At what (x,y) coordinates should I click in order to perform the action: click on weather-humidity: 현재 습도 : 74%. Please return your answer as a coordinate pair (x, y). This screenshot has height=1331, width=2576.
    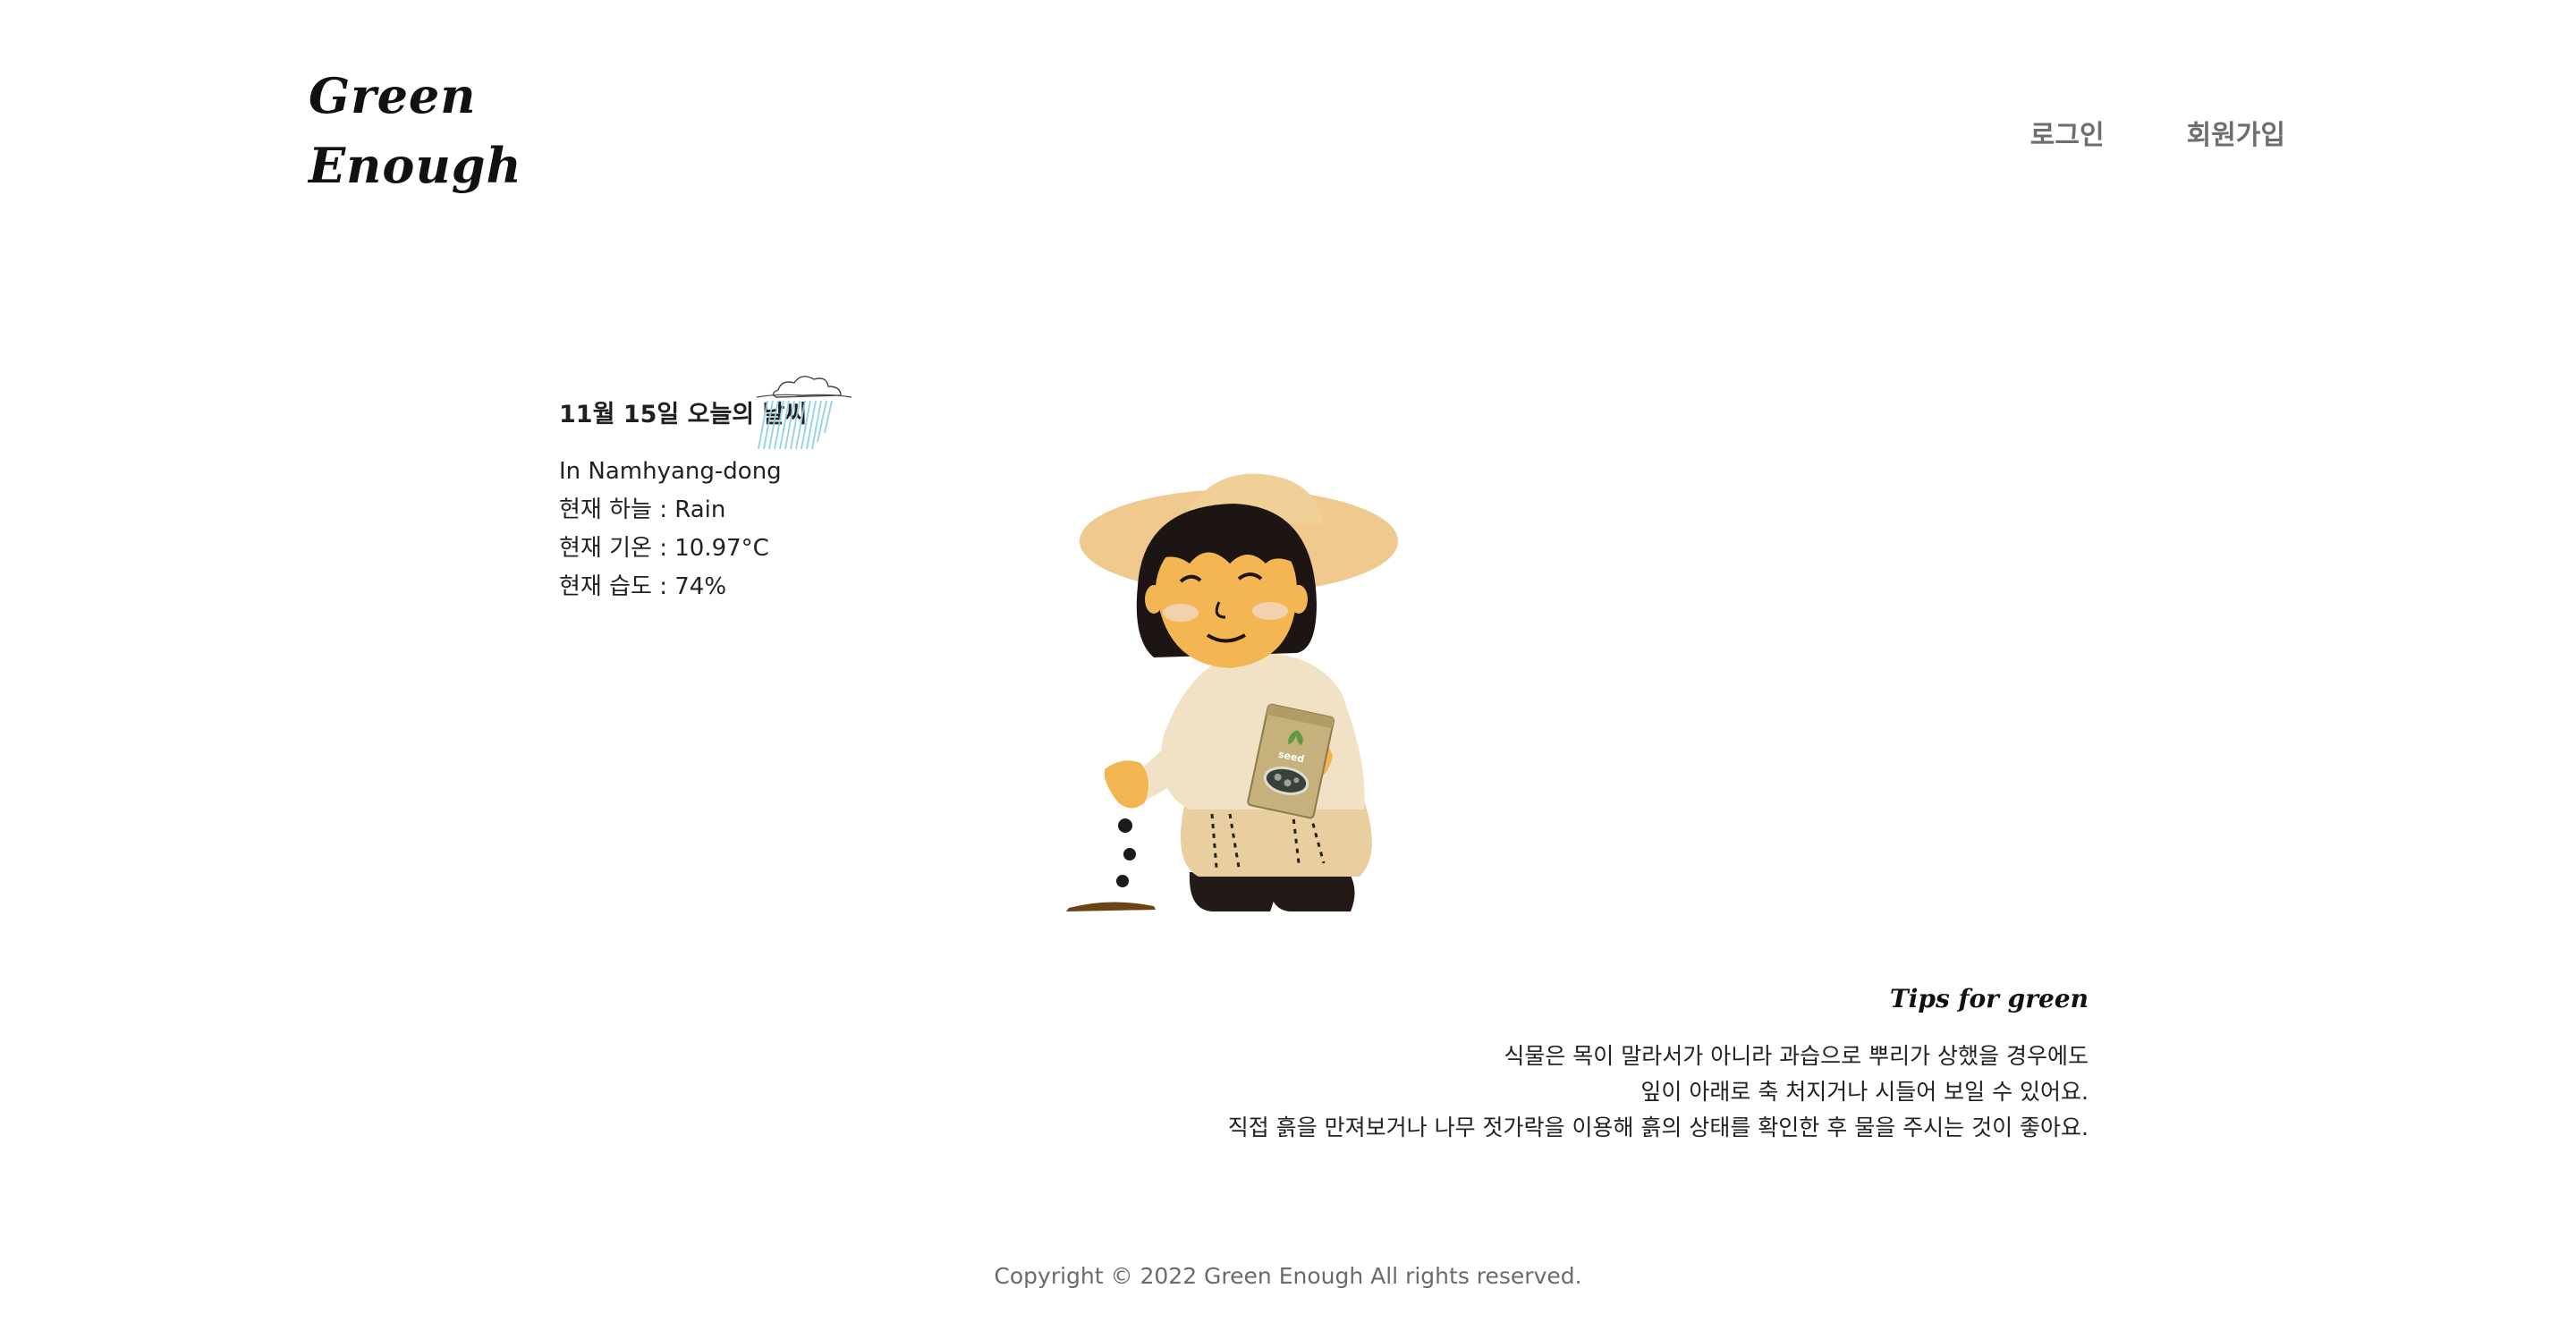
    Looking at the image, I should click on (643, 587).